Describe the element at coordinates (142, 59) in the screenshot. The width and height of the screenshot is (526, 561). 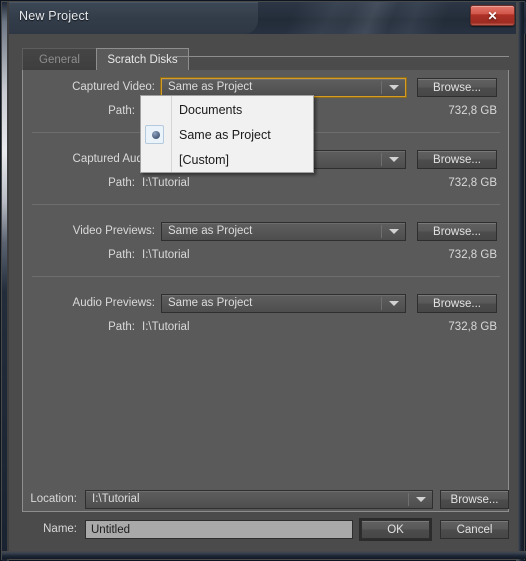
I see `tab-scratch-disks: Scratch Disks` at that location.